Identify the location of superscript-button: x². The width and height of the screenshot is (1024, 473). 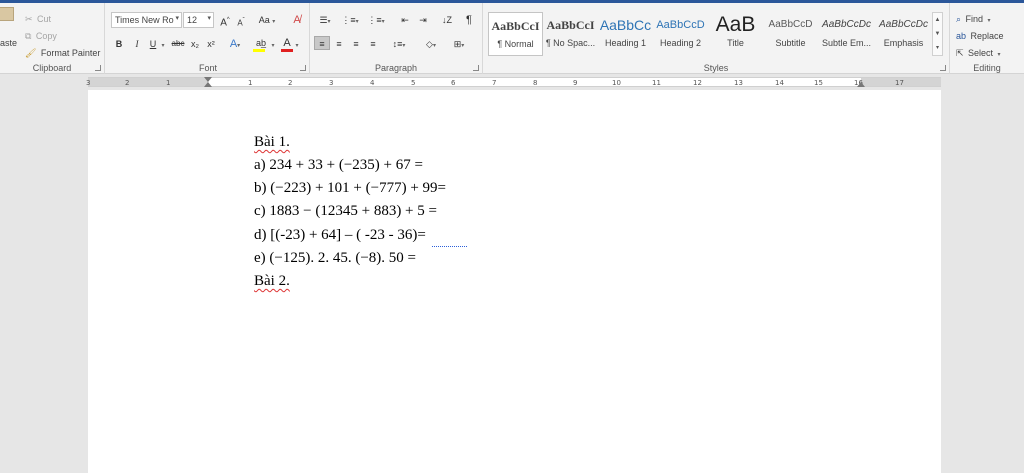
(211, 44).